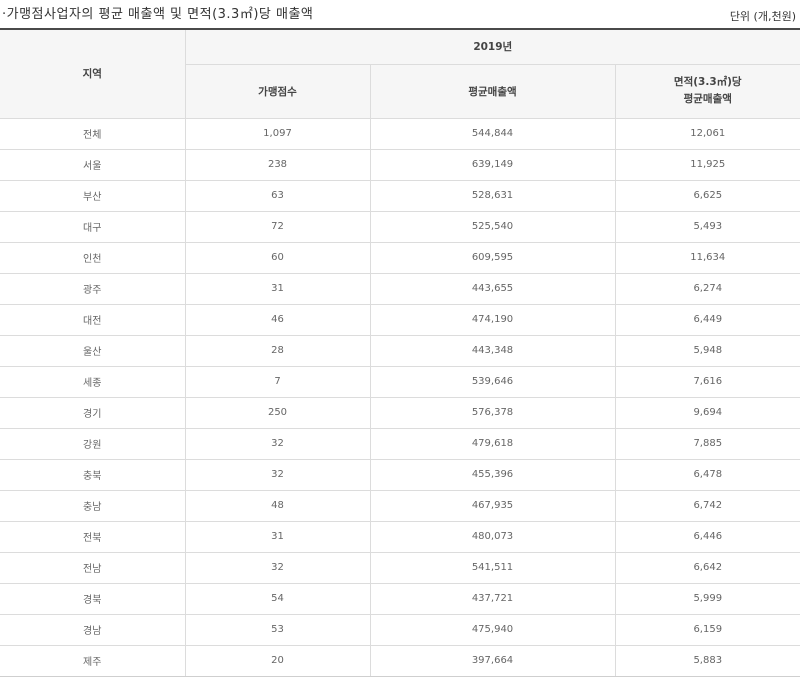  What do you see at coordinates (277, 629) in the screenshot?
I see `store-count-cell: 53` at bounding box center [277, 629].